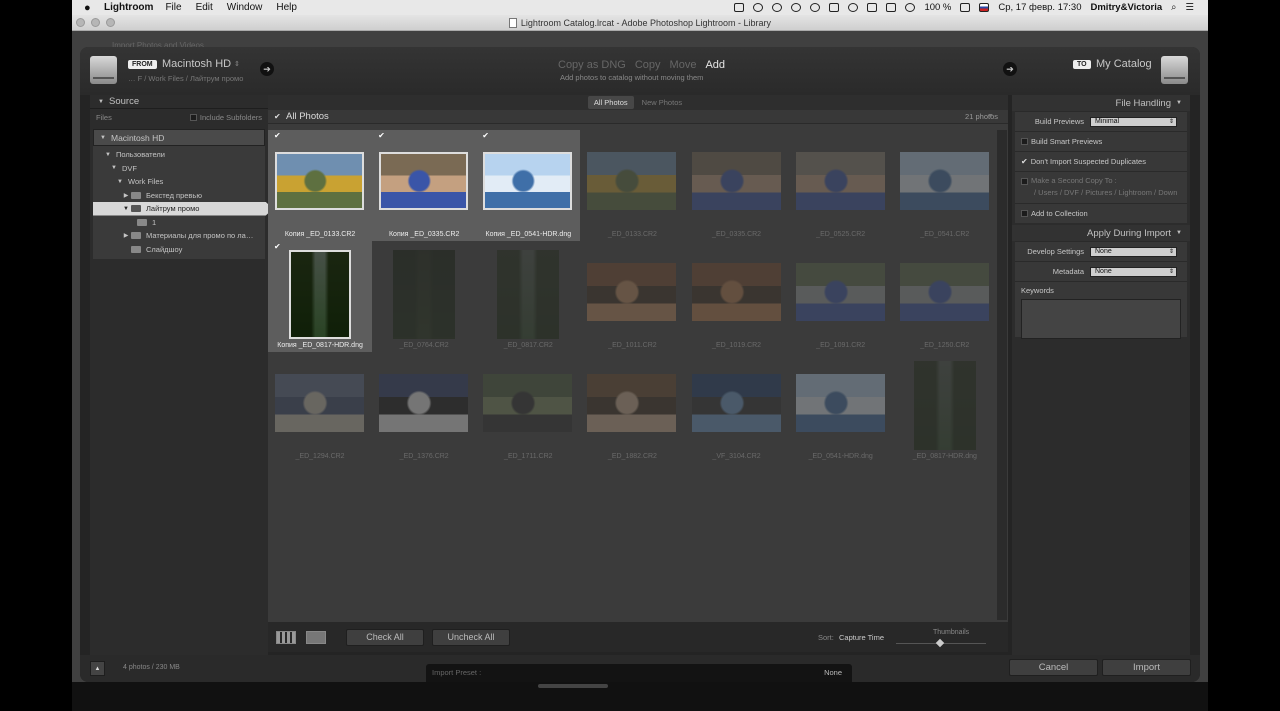 Image resolution: width=1280 pixels, height=711 pixels. What do you see at coordinates (91, 8) in the screenshot?
I see `apple-menu-icon: ●` at bounding box center [91, 8].